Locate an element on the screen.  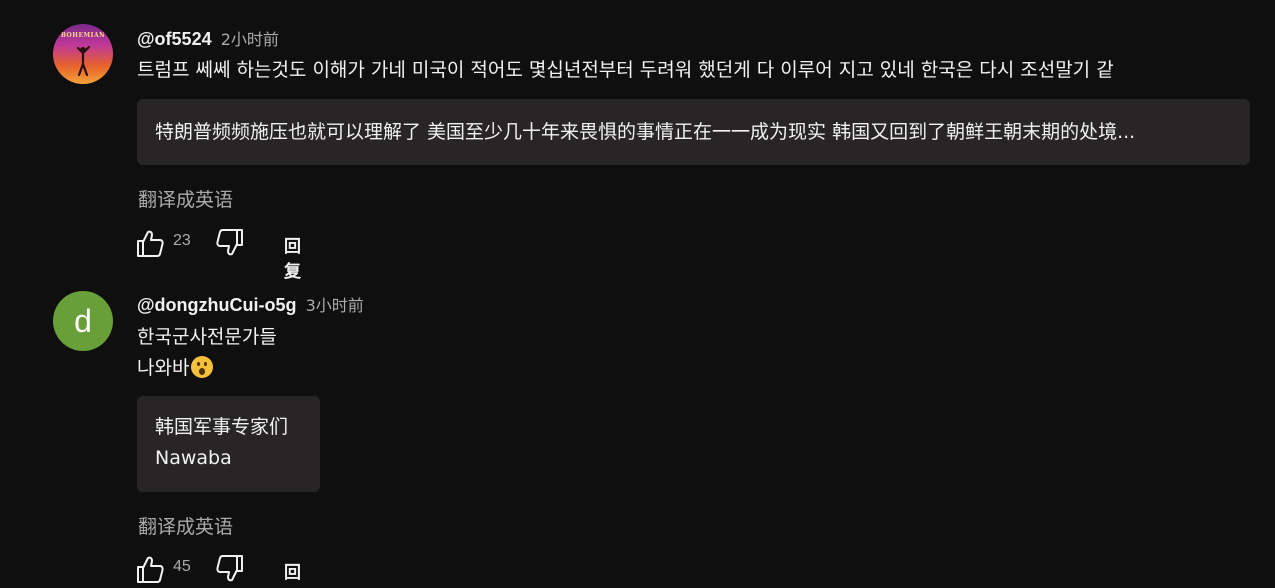
comment-text: 한국군사전문가들 나와바 is located at coordinates (207, 353).